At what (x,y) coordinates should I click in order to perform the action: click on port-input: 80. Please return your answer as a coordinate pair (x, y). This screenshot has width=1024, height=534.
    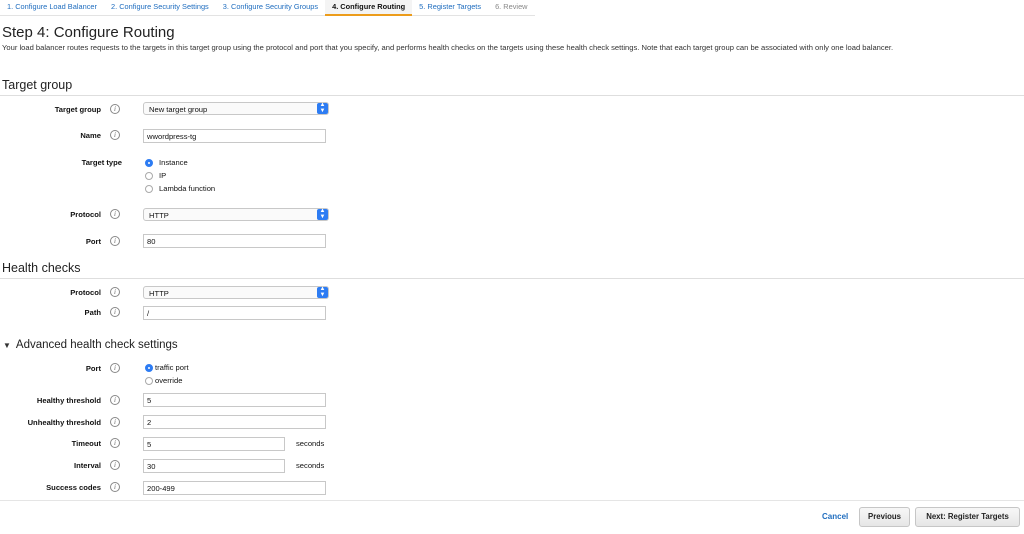
    Looking at the image, I should click on (234, 241).